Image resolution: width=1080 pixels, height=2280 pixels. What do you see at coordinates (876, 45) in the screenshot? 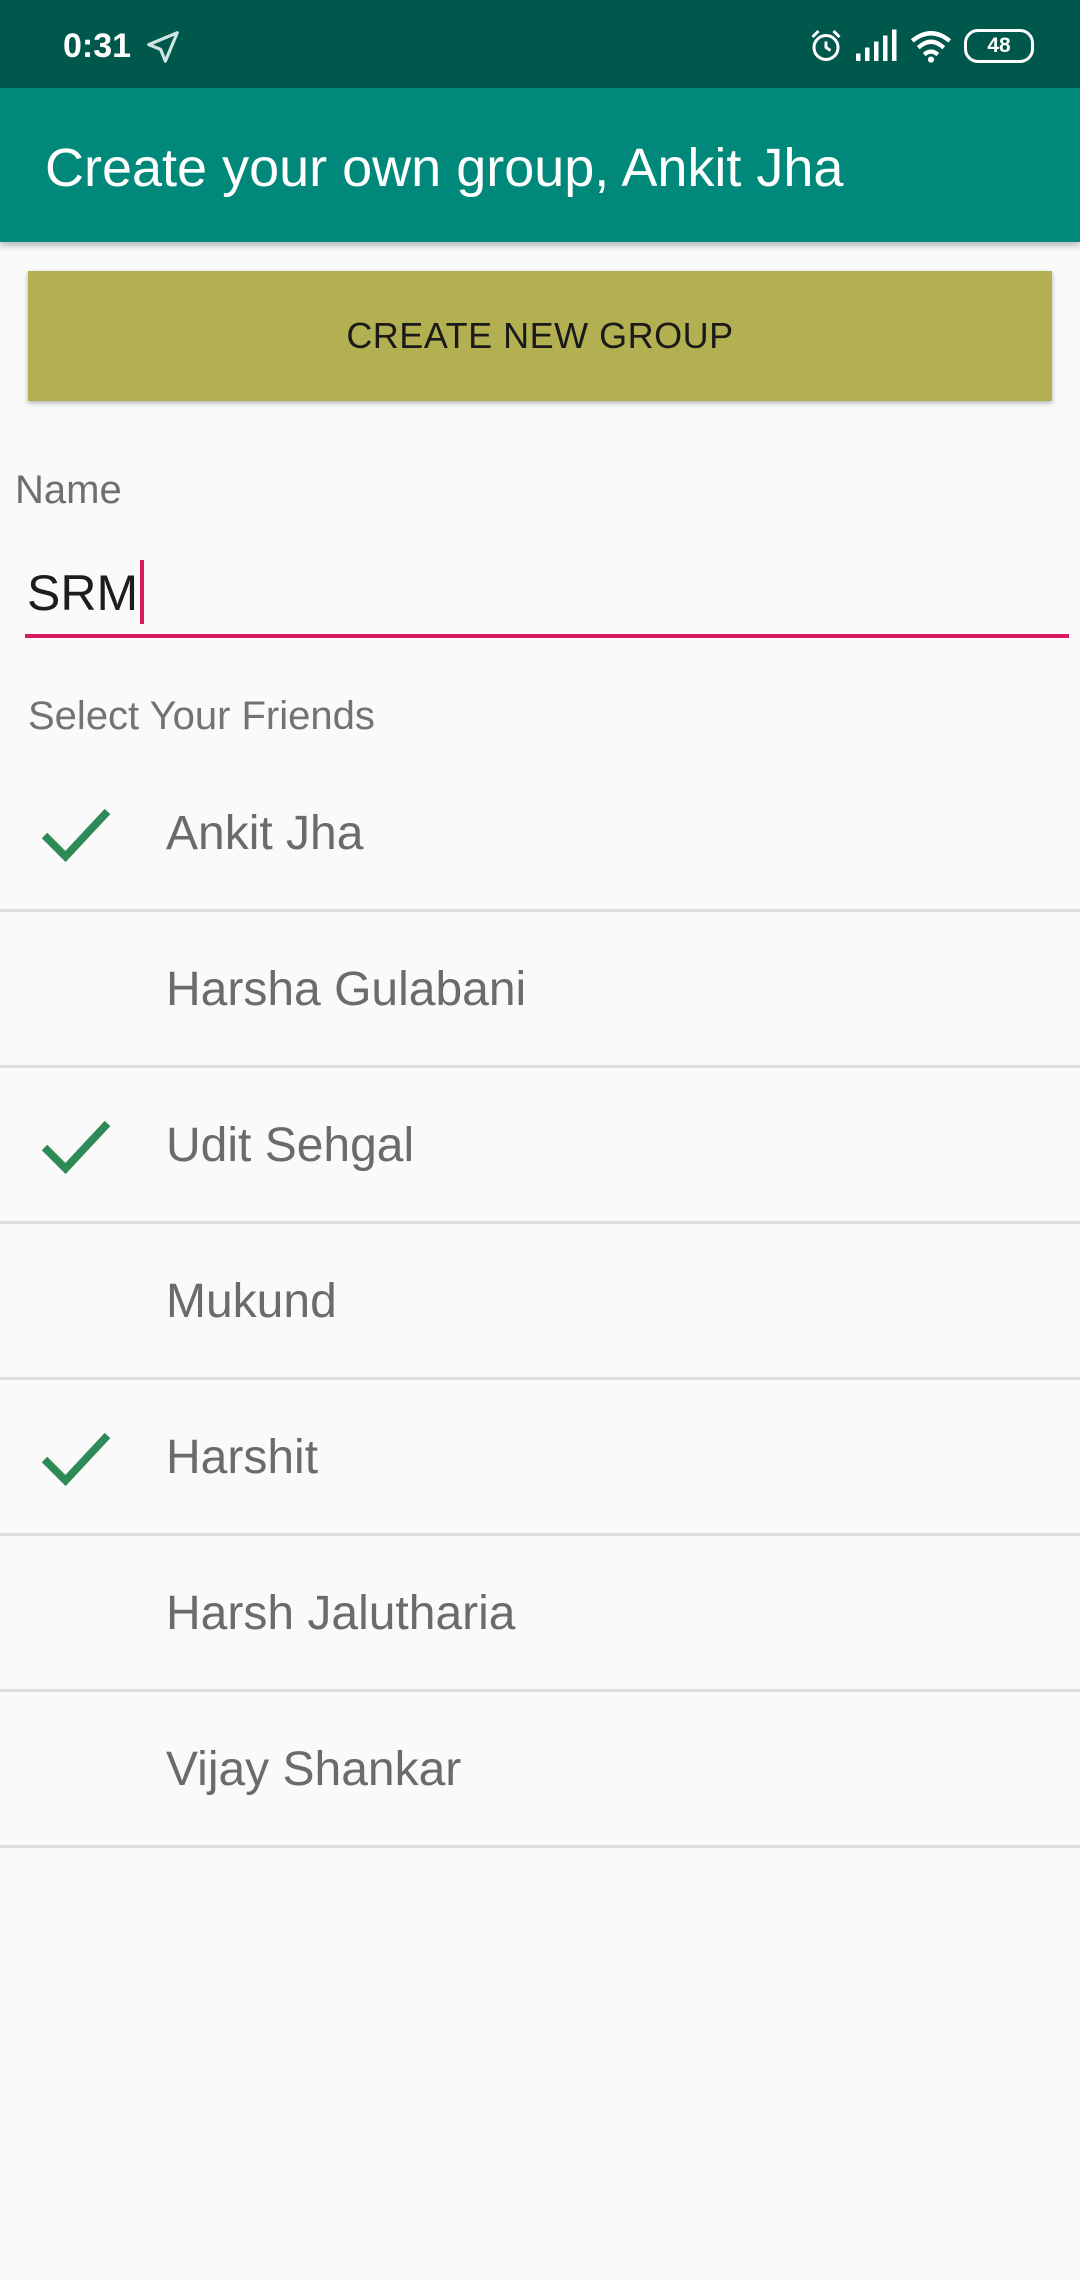
I see `signal-icon` at bounding box center [876, 45].